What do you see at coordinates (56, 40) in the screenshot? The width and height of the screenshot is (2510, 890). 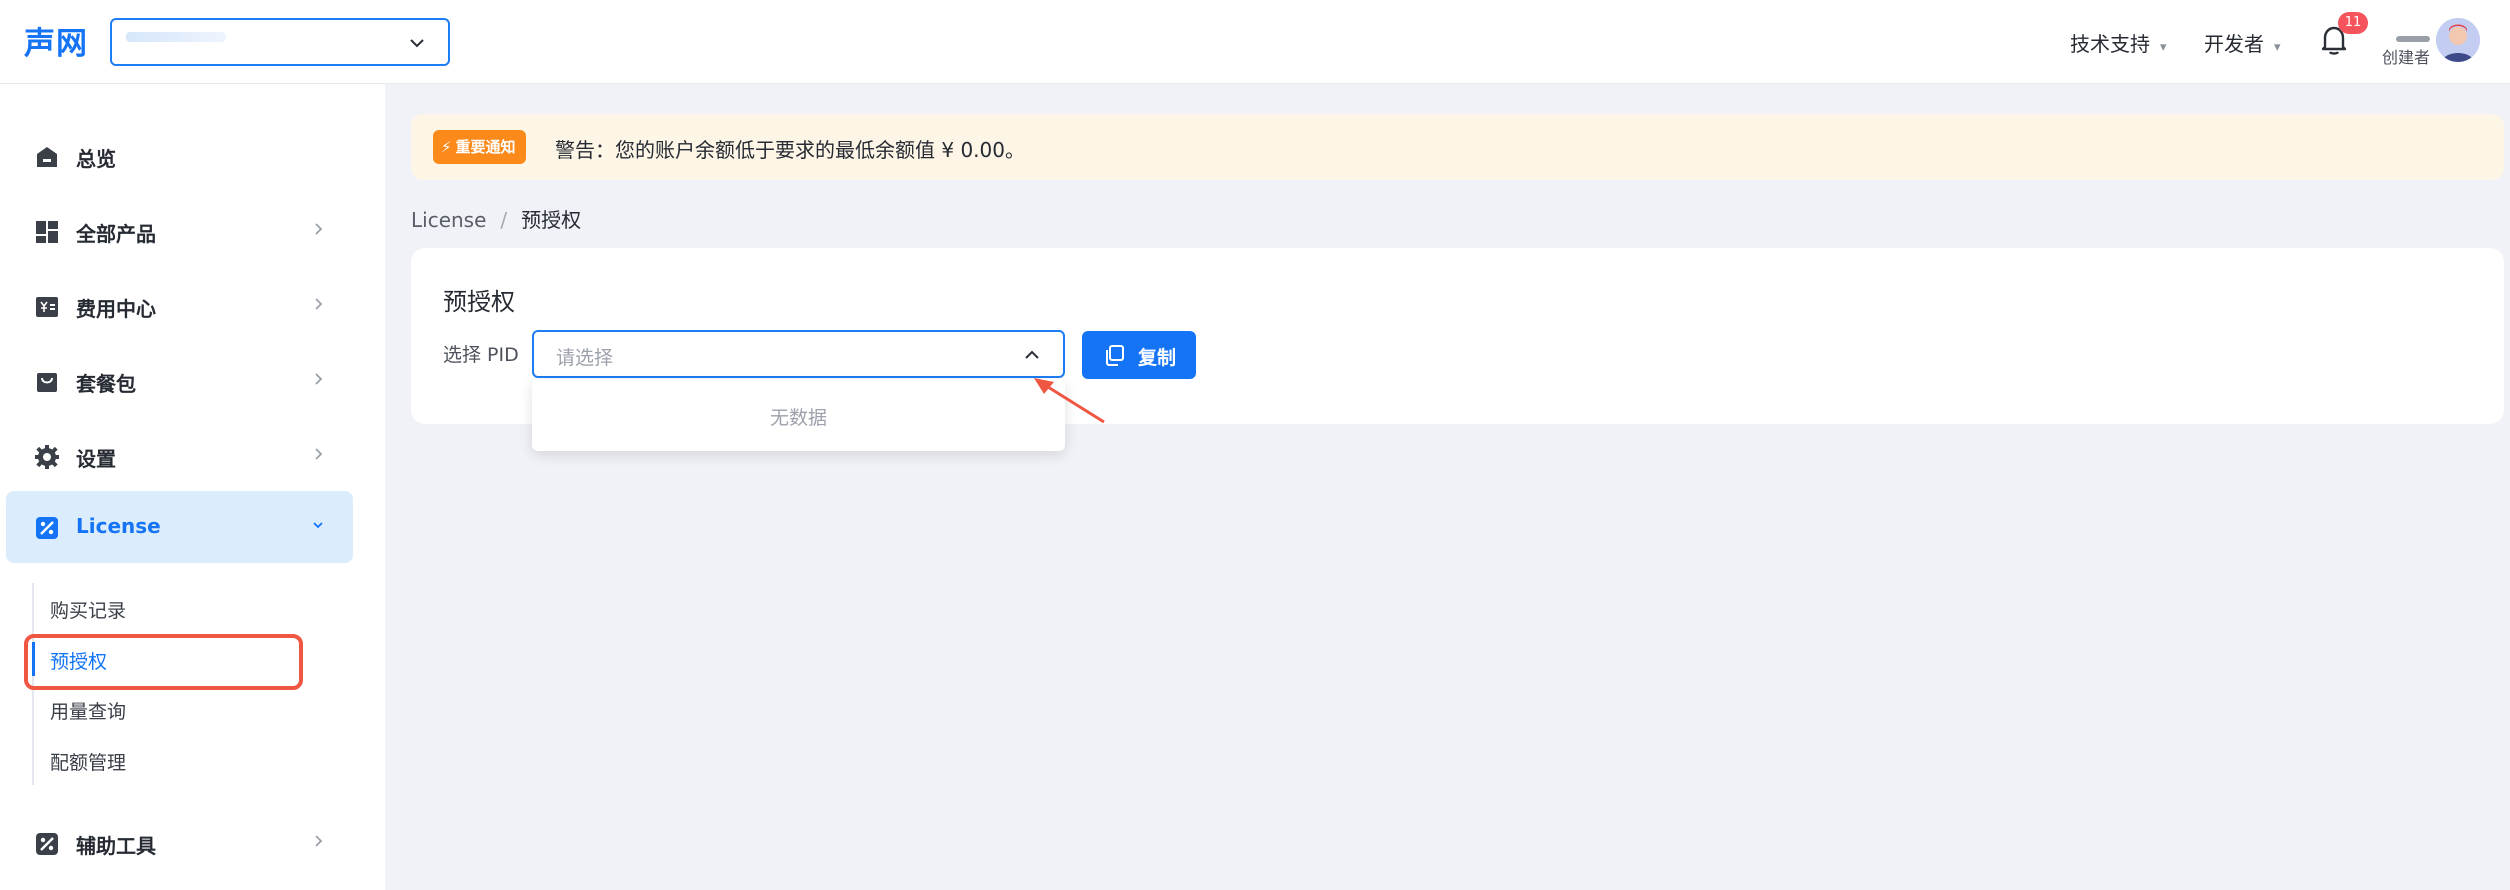 I see `brand-logo: 声网` at bounding box center [56, 40].